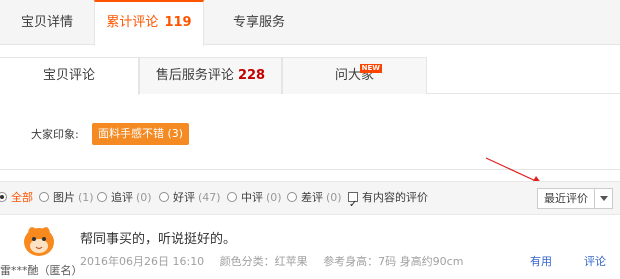 This screenshot has height=279, width=620. Describe the element at coordinates (39, 241) in the screenshot. I see `avatar` at that location.